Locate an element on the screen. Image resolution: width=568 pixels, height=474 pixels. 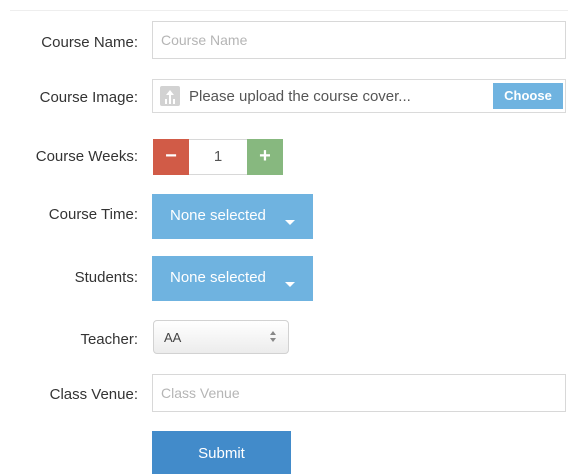
form-divider is located at coordinates (289, 10).